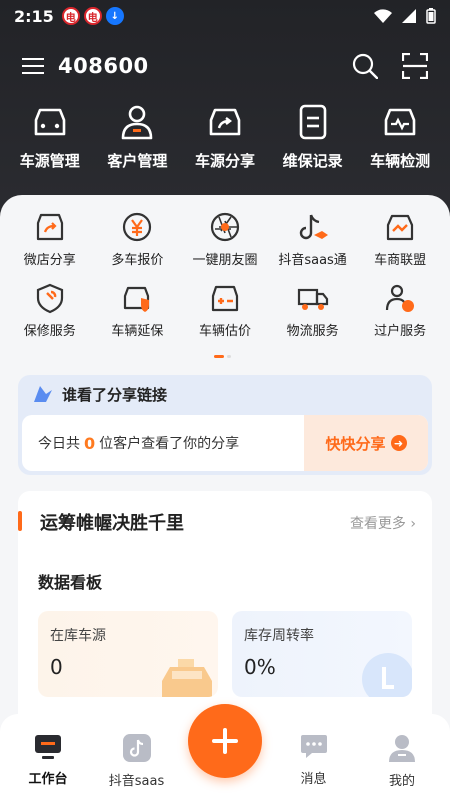 This screenshot has width=450, height=799. What do you see at coordinates (431, 16) in the screenshot?
I see `battery-icon` at bounding box center [431, 16].